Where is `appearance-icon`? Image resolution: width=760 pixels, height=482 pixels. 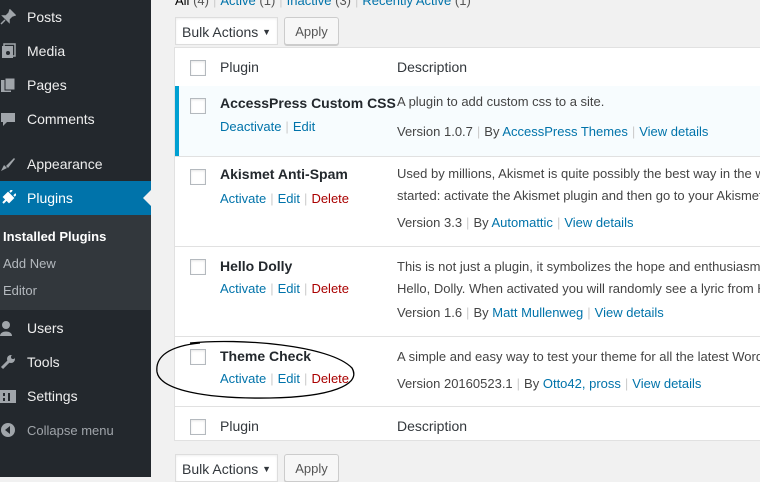 appearance-icon is located at coordinates (10, 164).